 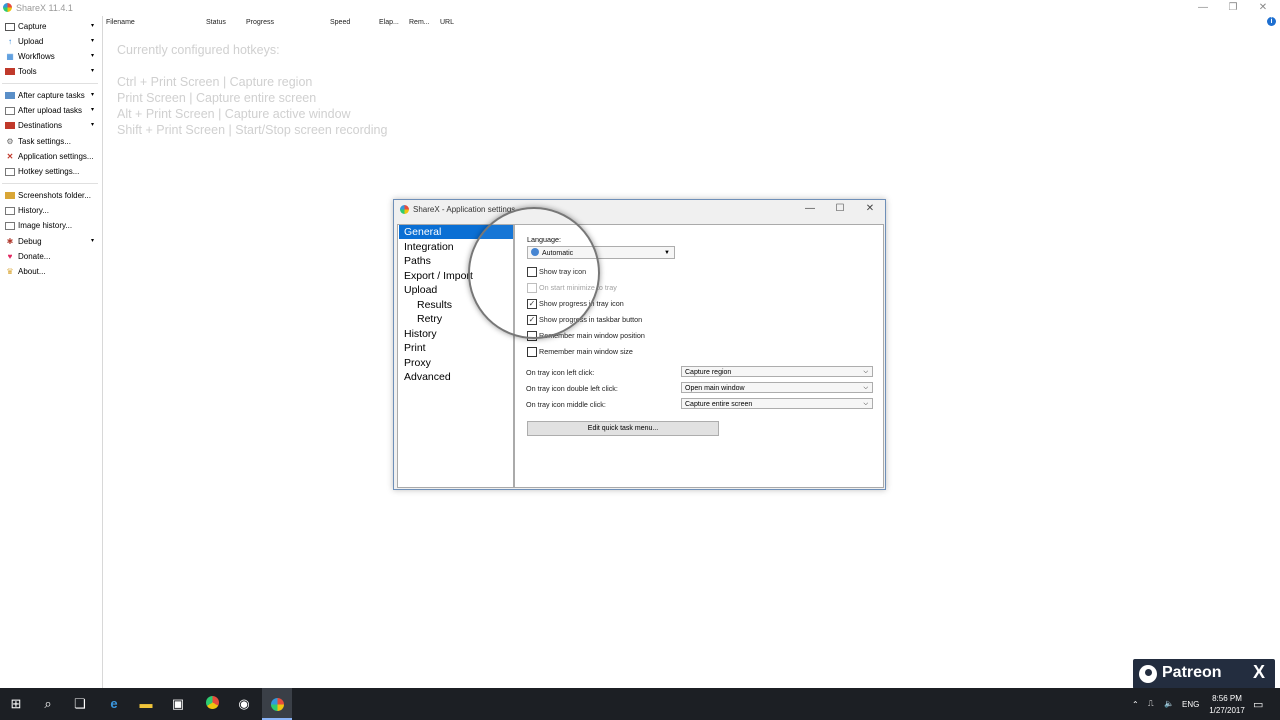 What do you see at coordinates (10, 211) in the screenshot?
I see `history-icon` at bounding box center [10, 211].